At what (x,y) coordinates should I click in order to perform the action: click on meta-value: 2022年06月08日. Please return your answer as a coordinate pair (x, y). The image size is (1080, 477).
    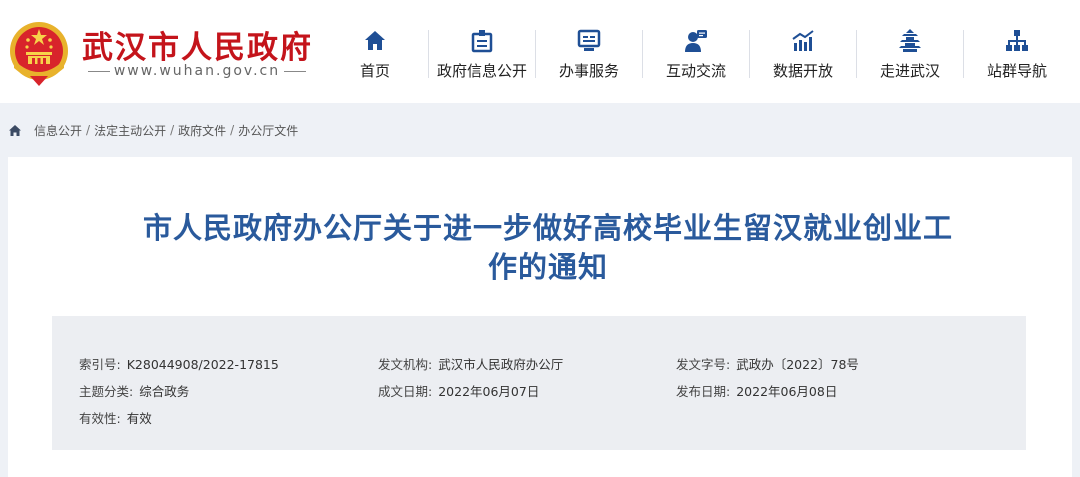
    Looking at the image, I should click on (787, 391).